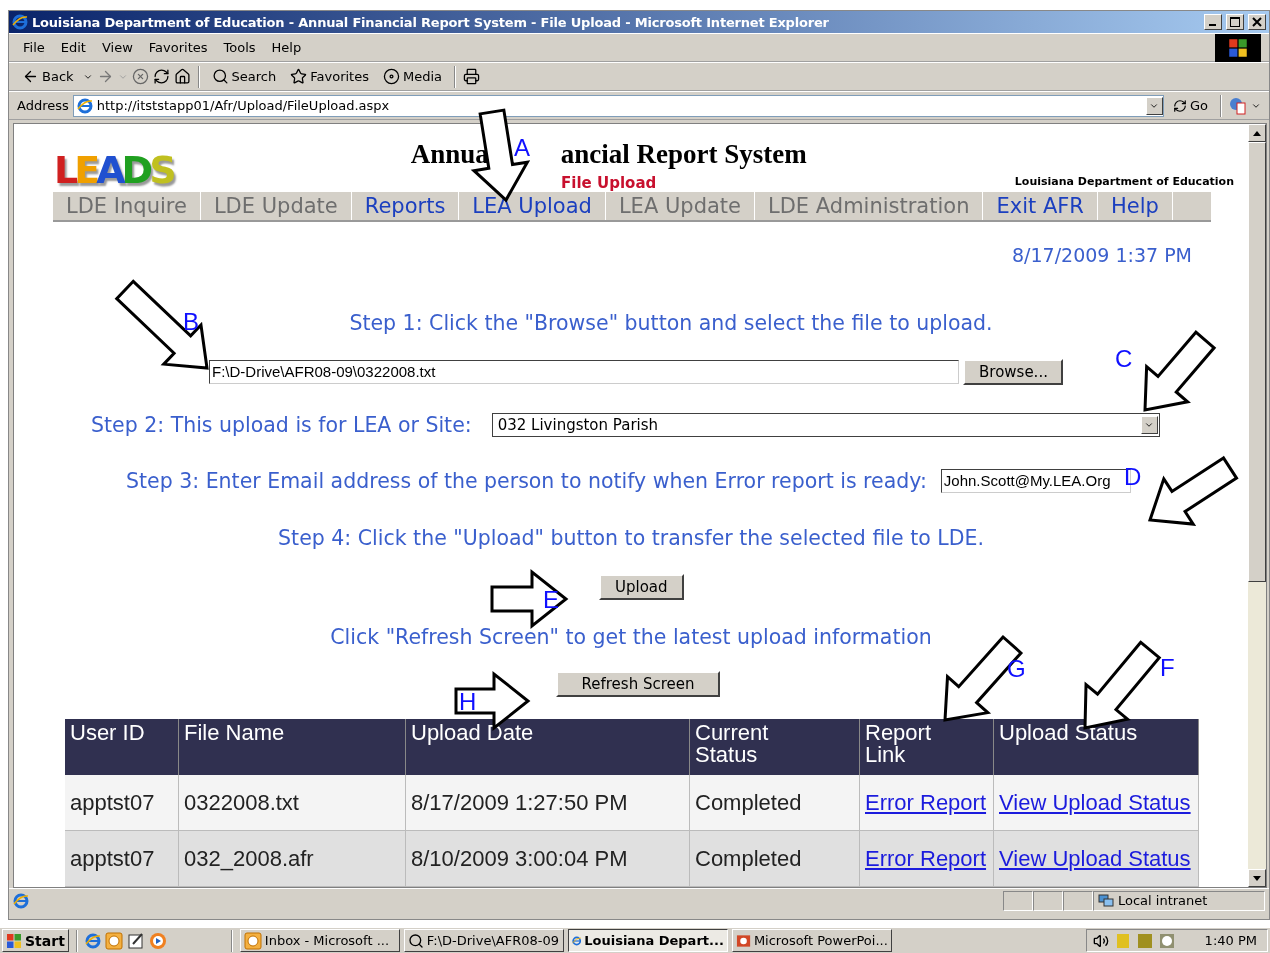 This screenshot has height=953, width=1270. Describe the element at coordinates (775, 747) in the screenshot. I see `column-header: Current Status` at that location.